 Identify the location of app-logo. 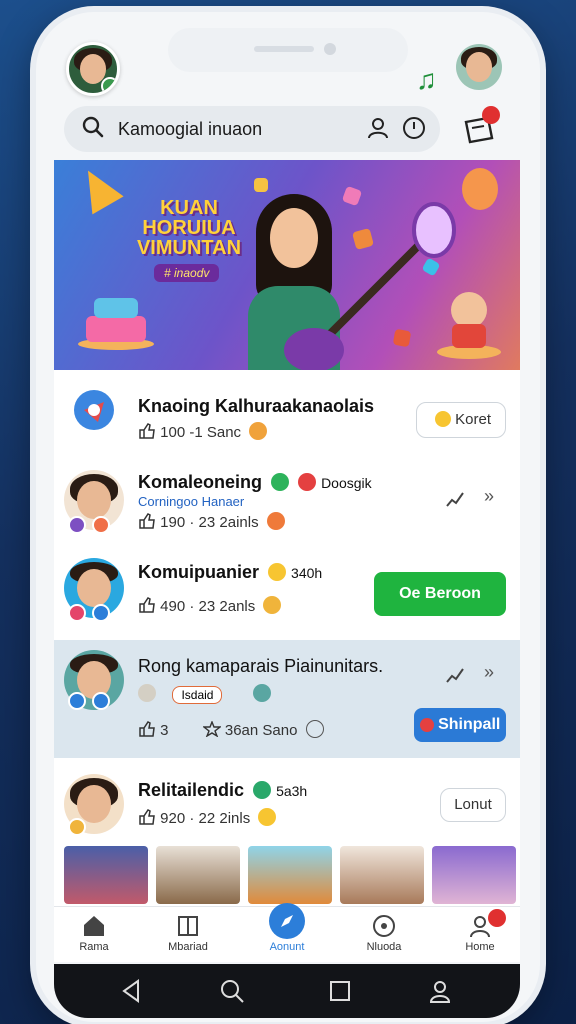
(94, 410).